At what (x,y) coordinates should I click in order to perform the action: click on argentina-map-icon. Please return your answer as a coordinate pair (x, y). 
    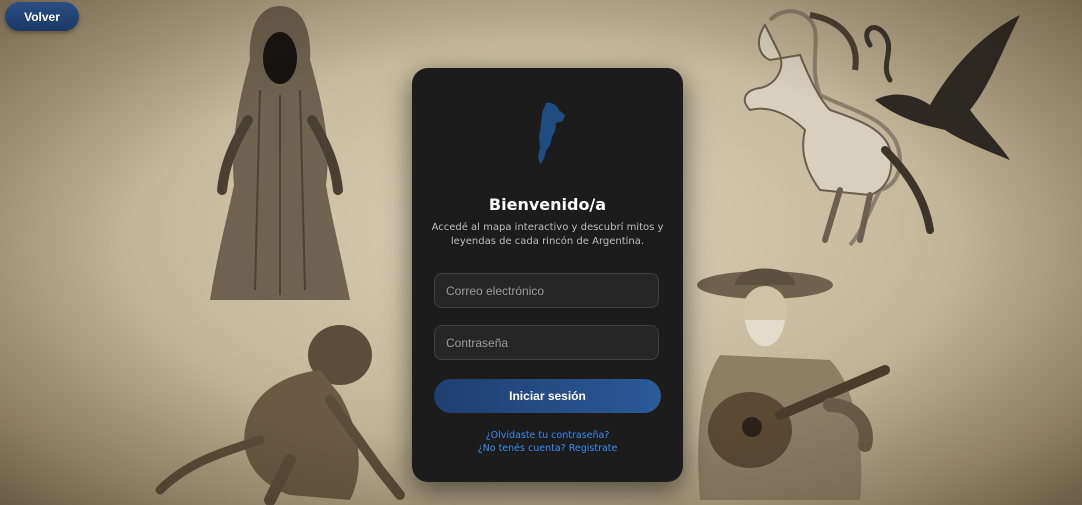
    Looking at the image, I should click on (551, 133).